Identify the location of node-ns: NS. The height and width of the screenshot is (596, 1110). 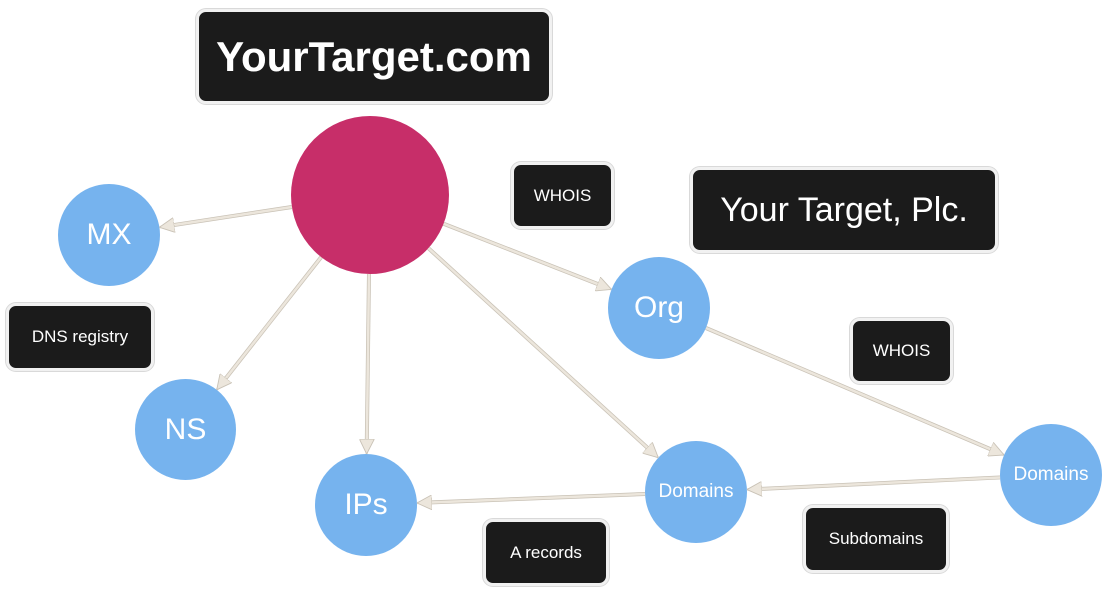
(185, 429).